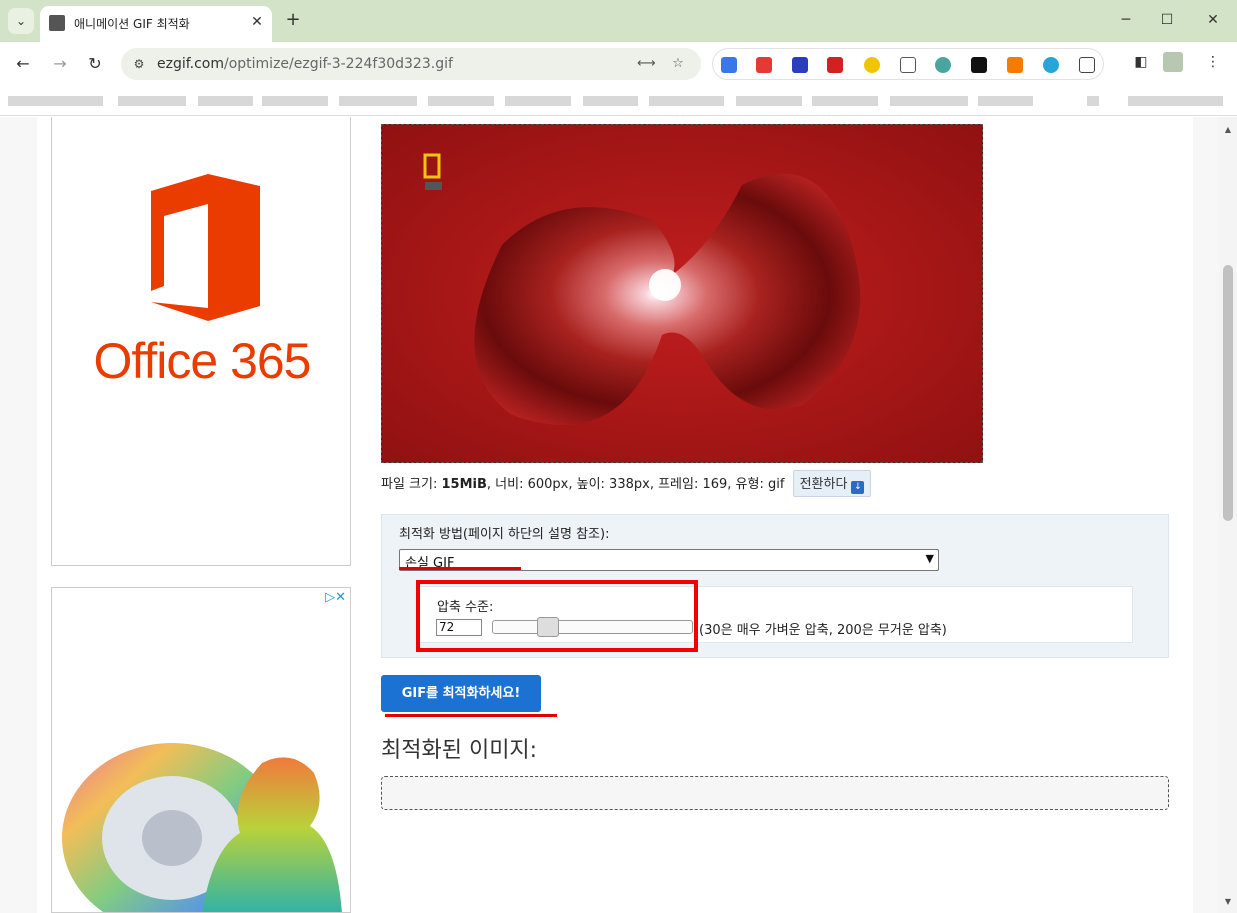 The width and height of the screenshot is (1237, 913). What do you see at coordinates (835, 65) in the screenshot?
I see `pdf-icon` at bounding box center [835, 65].